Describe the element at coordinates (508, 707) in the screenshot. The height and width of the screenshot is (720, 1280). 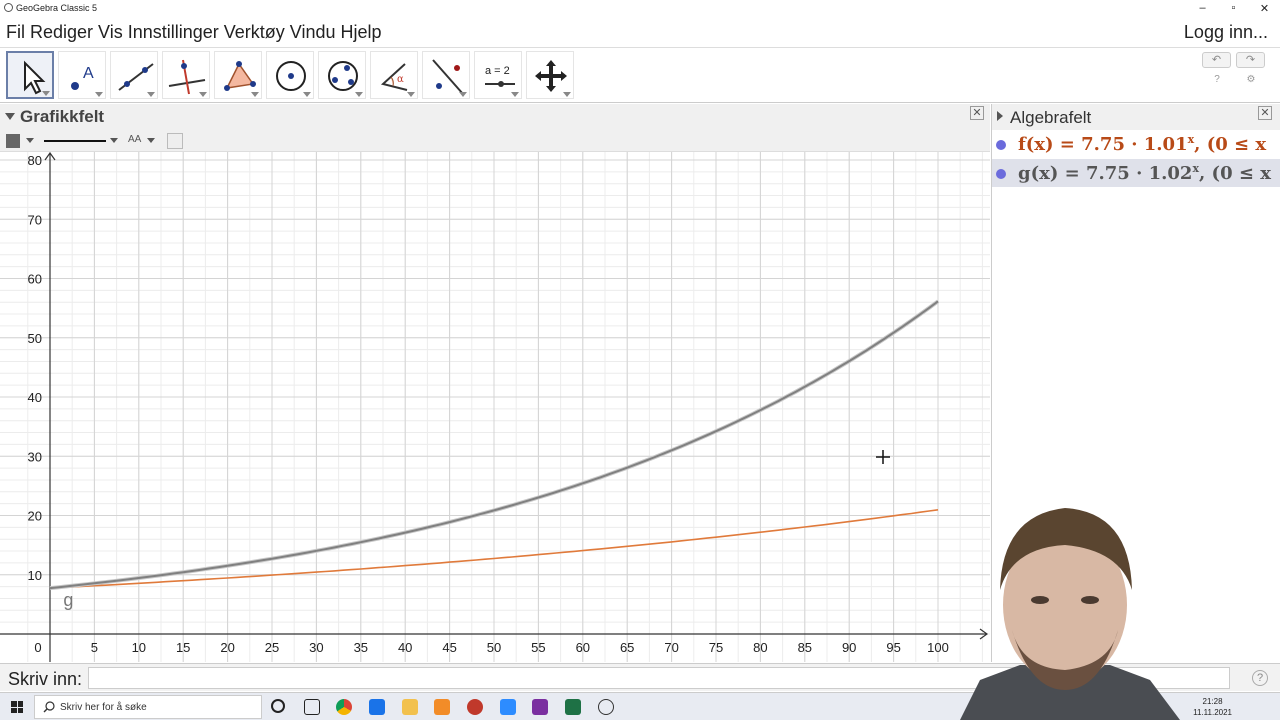
I see `zoom-icon` at that location.